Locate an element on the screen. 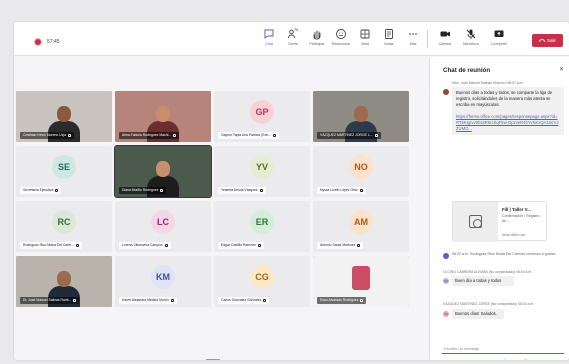 The height and width of the screenshot is (364, 569). chat-avatar is located at coordinates (446, 92).